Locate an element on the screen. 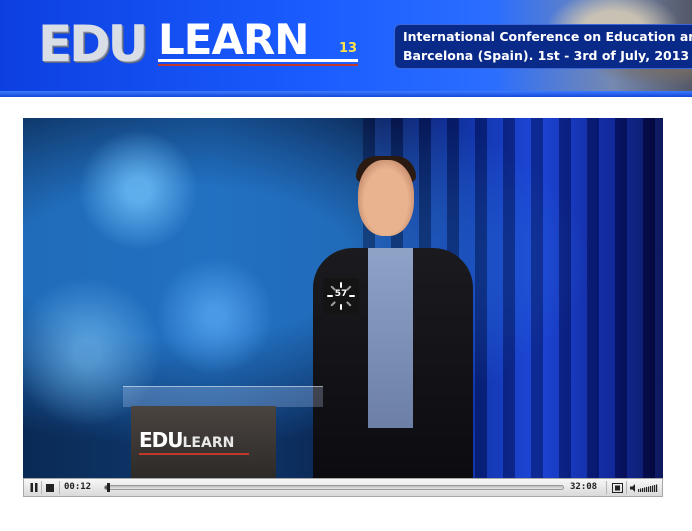 The image size is (692, 531). logo-year-number: 13 is located at coordinates (348, 48).